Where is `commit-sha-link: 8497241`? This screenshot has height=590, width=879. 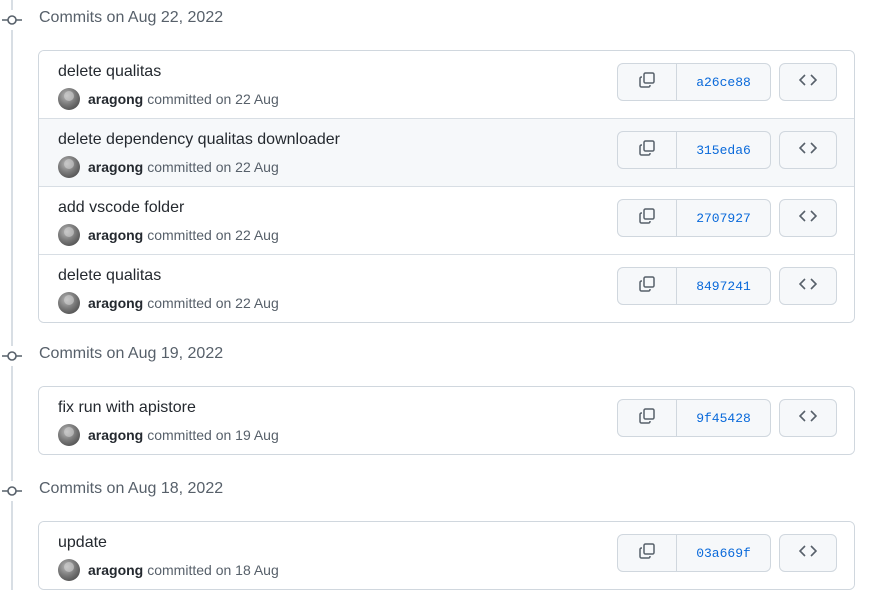 commit-sha-link: 8497241 is located at coordinates (723, 286).